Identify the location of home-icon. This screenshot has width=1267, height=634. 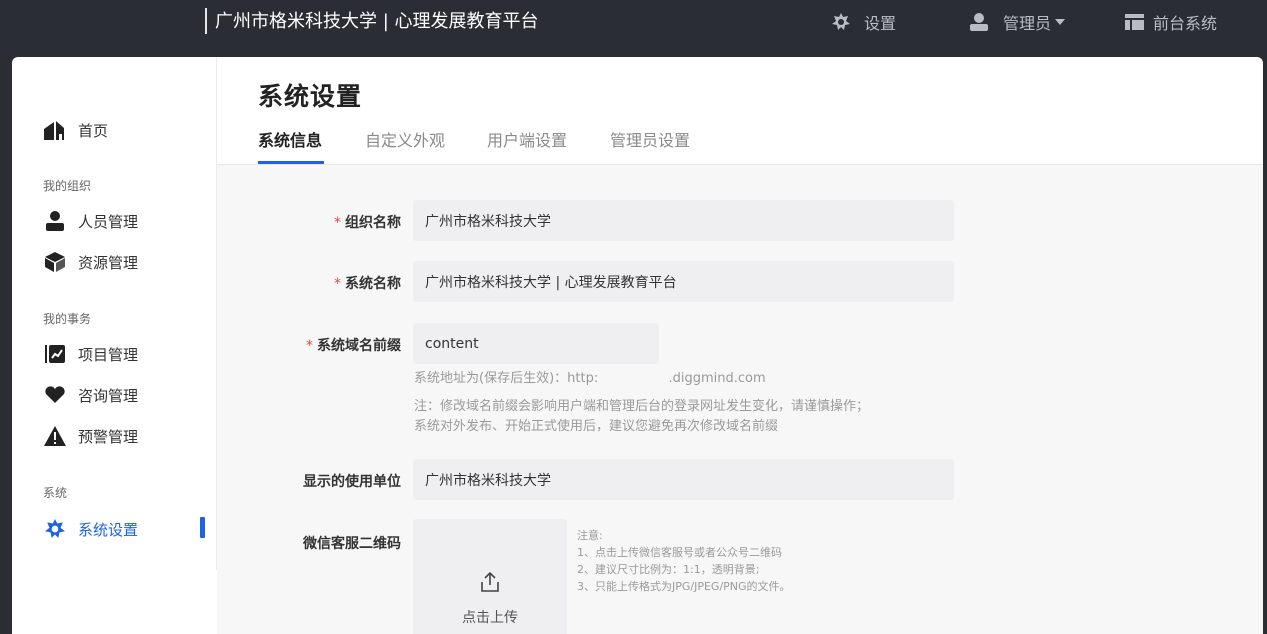
(55, 130).